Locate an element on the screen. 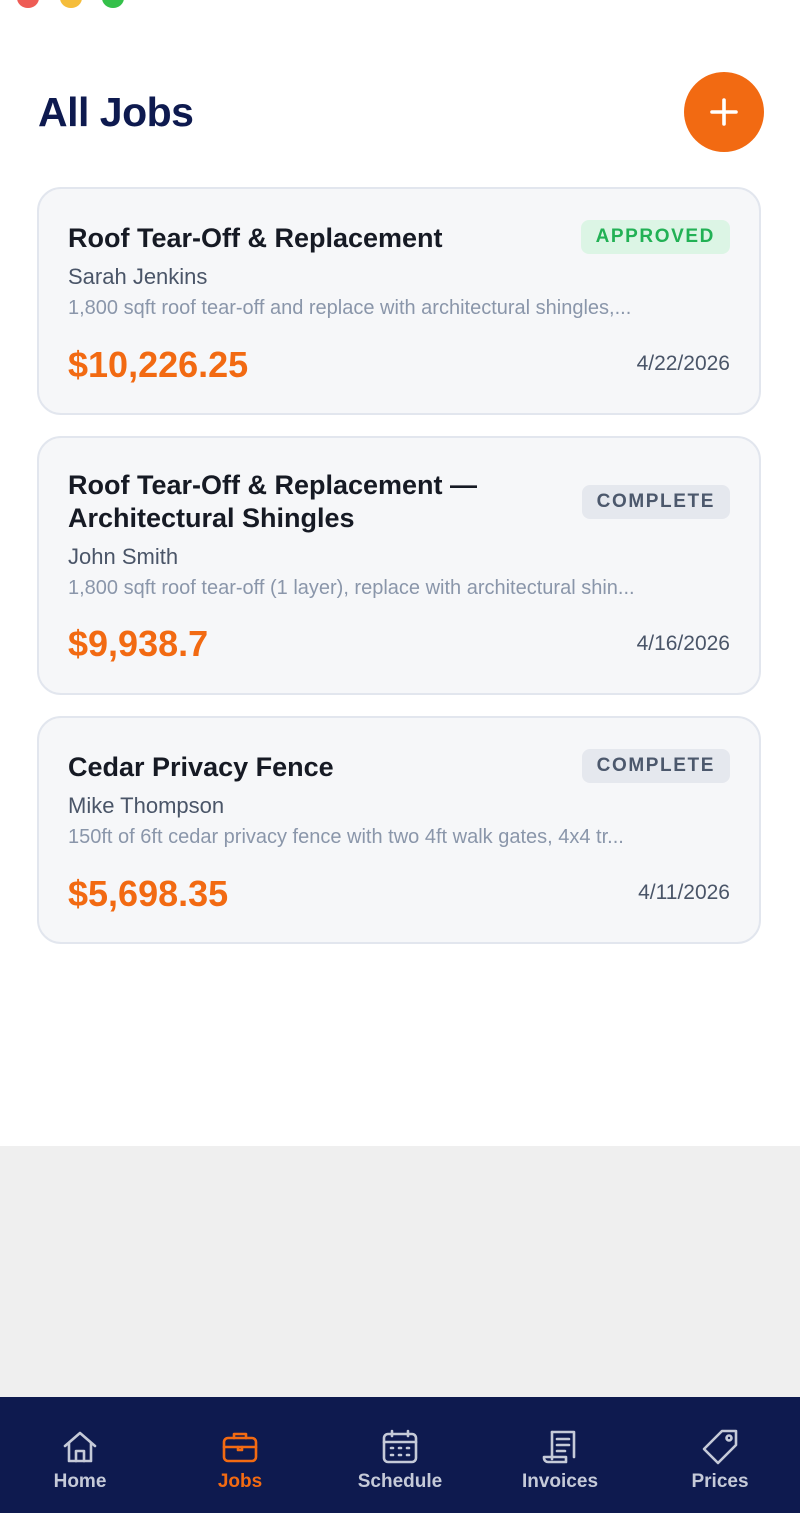  job-date: 4/22/2026 is located at coordinates (683, 363).